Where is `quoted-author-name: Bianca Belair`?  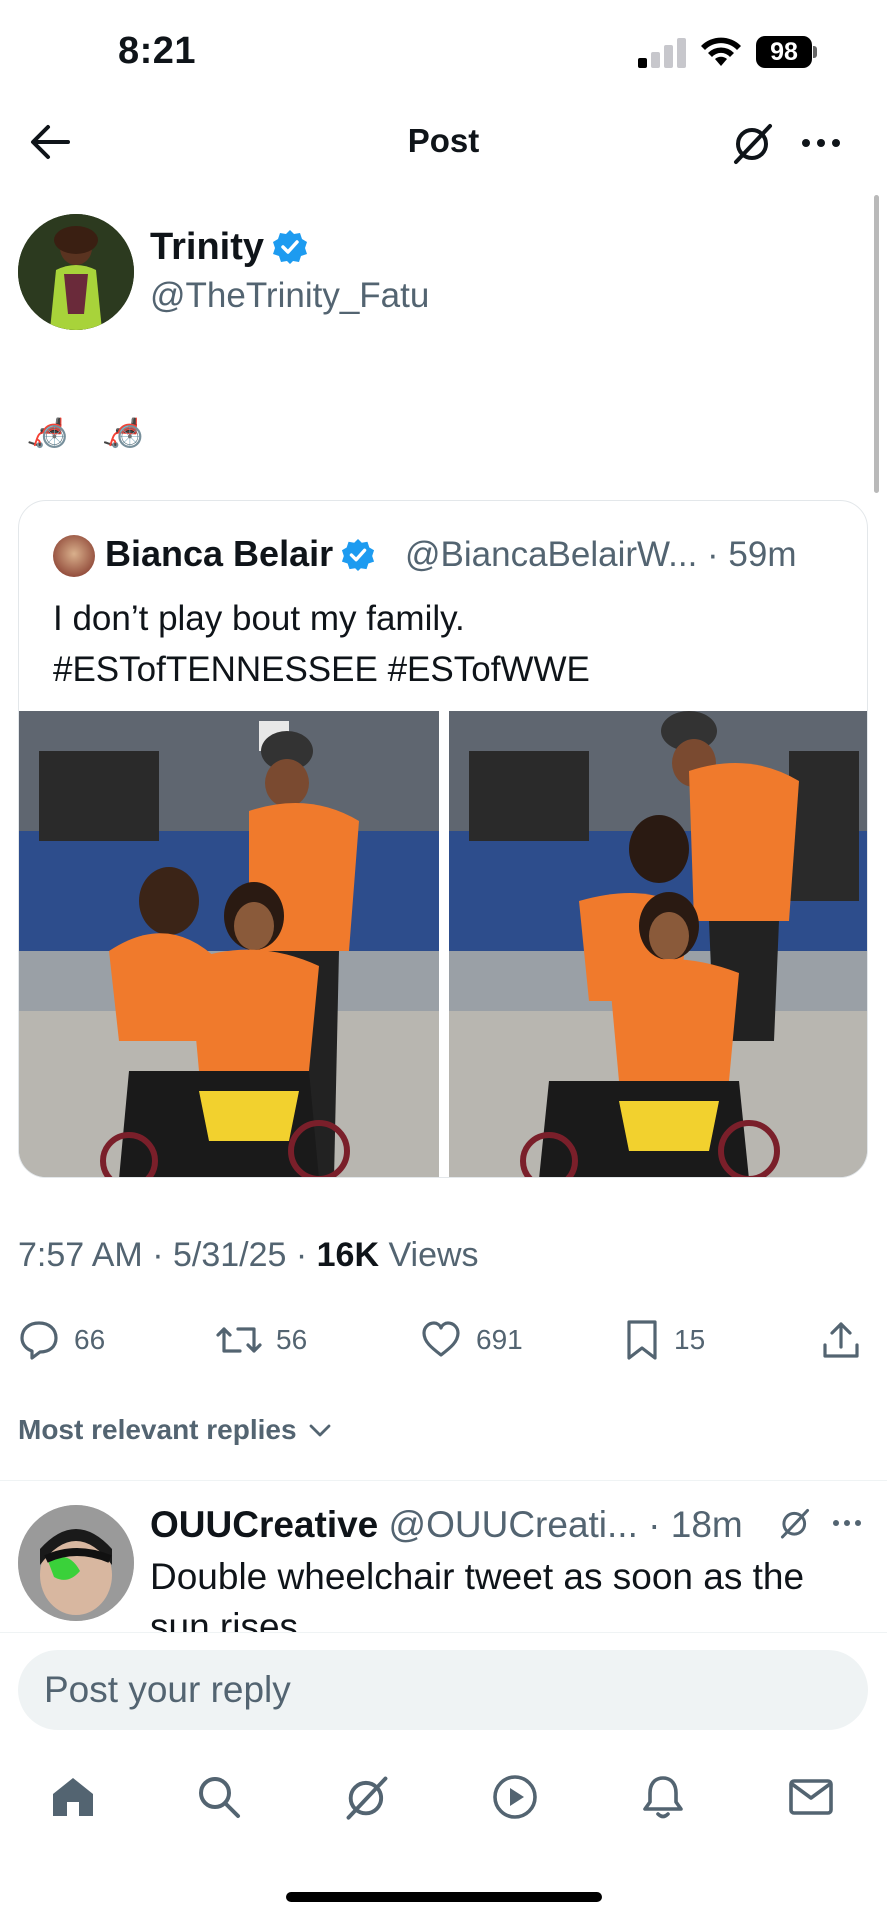 quoted-author-name: Bianca Belair is located at coordinates (240, 554).